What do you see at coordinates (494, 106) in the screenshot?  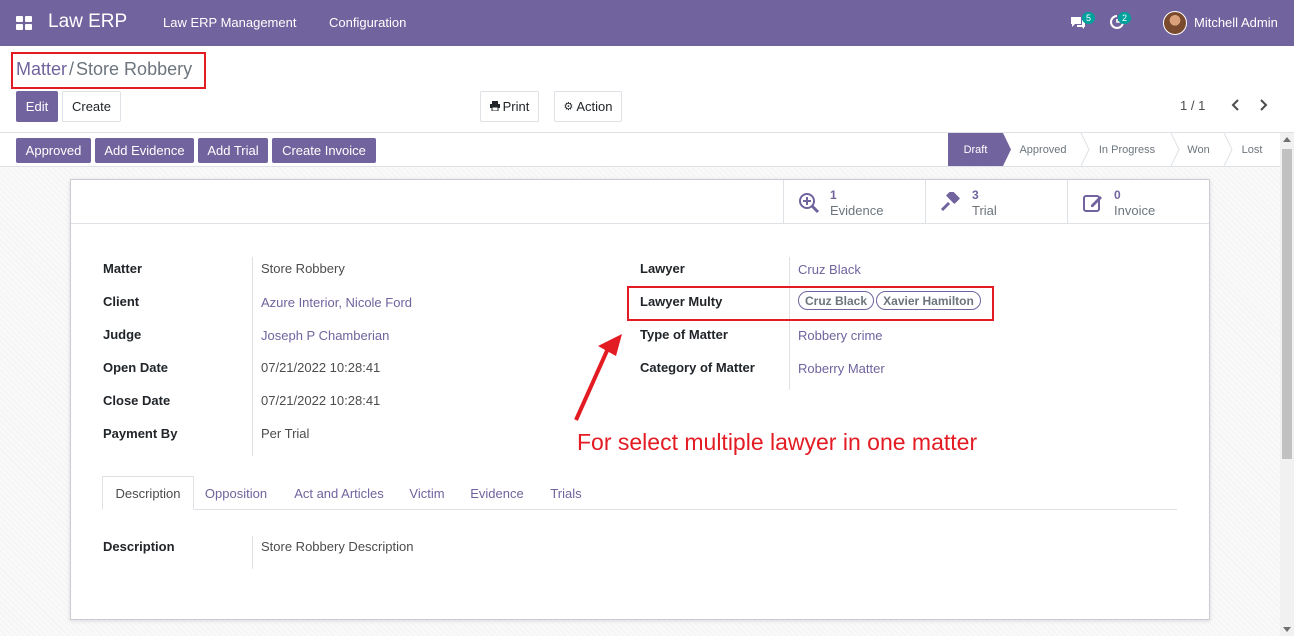 I see `print-icon` at bounding box center [494, 106].